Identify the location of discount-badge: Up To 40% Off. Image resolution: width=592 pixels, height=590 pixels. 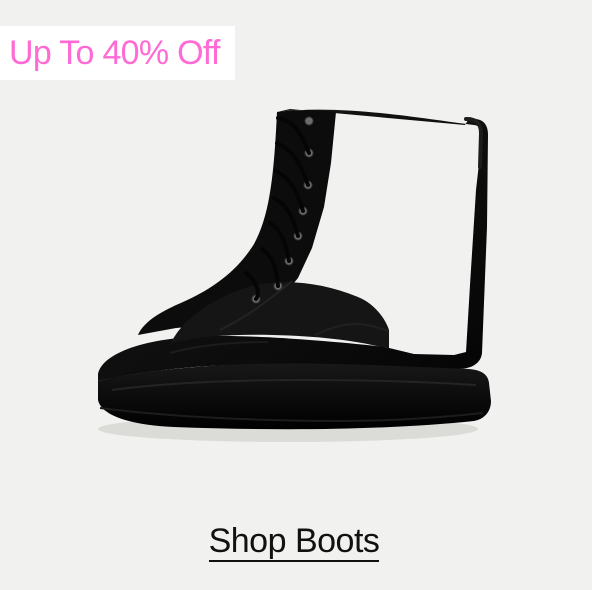
(117, 53).